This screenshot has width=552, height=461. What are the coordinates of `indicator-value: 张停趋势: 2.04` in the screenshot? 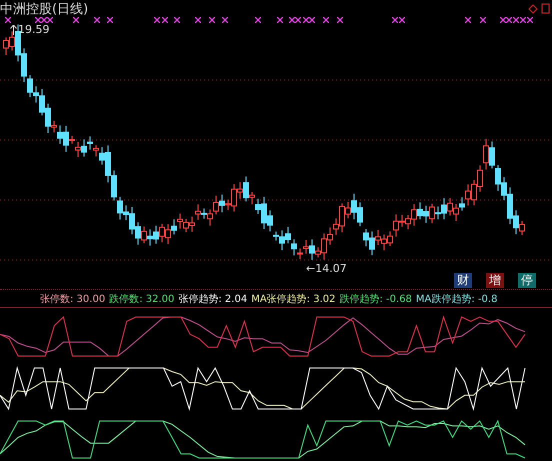 It's located at (213, 299).